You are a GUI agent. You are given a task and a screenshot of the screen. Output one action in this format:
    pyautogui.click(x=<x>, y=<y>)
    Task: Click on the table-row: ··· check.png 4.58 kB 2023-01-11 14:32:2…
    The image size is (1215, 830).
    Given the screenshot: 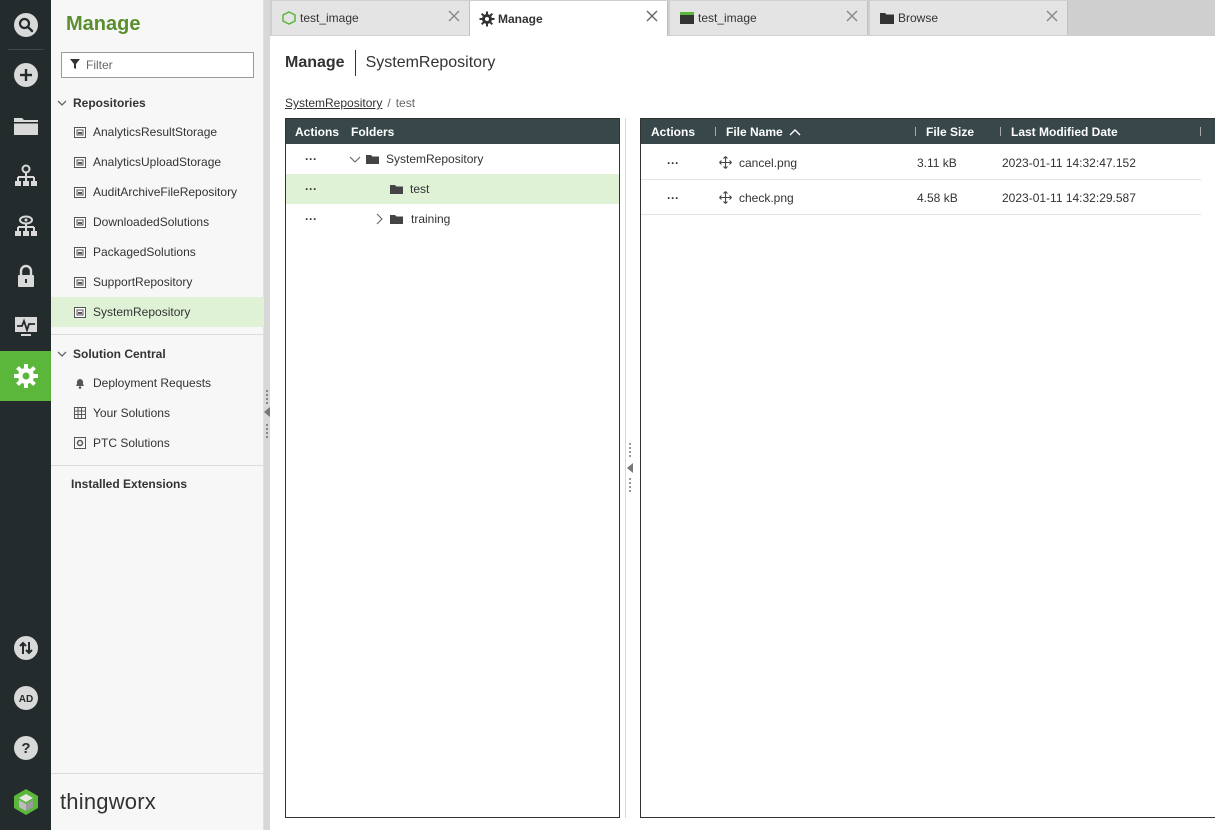 What is the action you would take?
    pyautogui.click(x=921, y=197)
    